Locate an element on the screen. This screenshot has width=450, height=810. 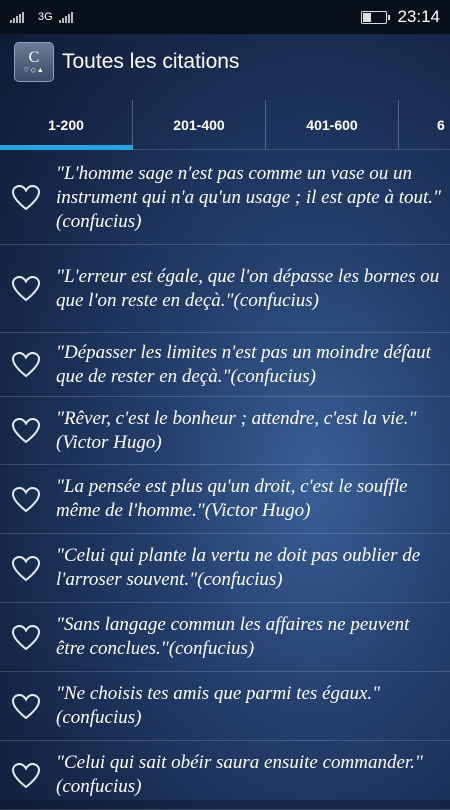
signal-icon is located at coordinates (17, 17).